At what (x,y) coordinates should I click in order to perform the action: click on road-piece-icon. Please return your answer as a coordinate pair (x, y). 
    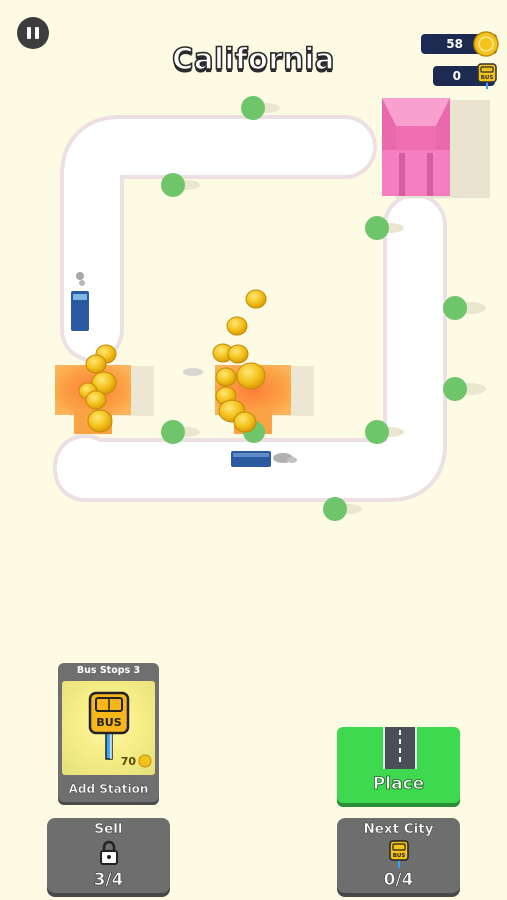
    Looking at the image, I should click on (400, 748).